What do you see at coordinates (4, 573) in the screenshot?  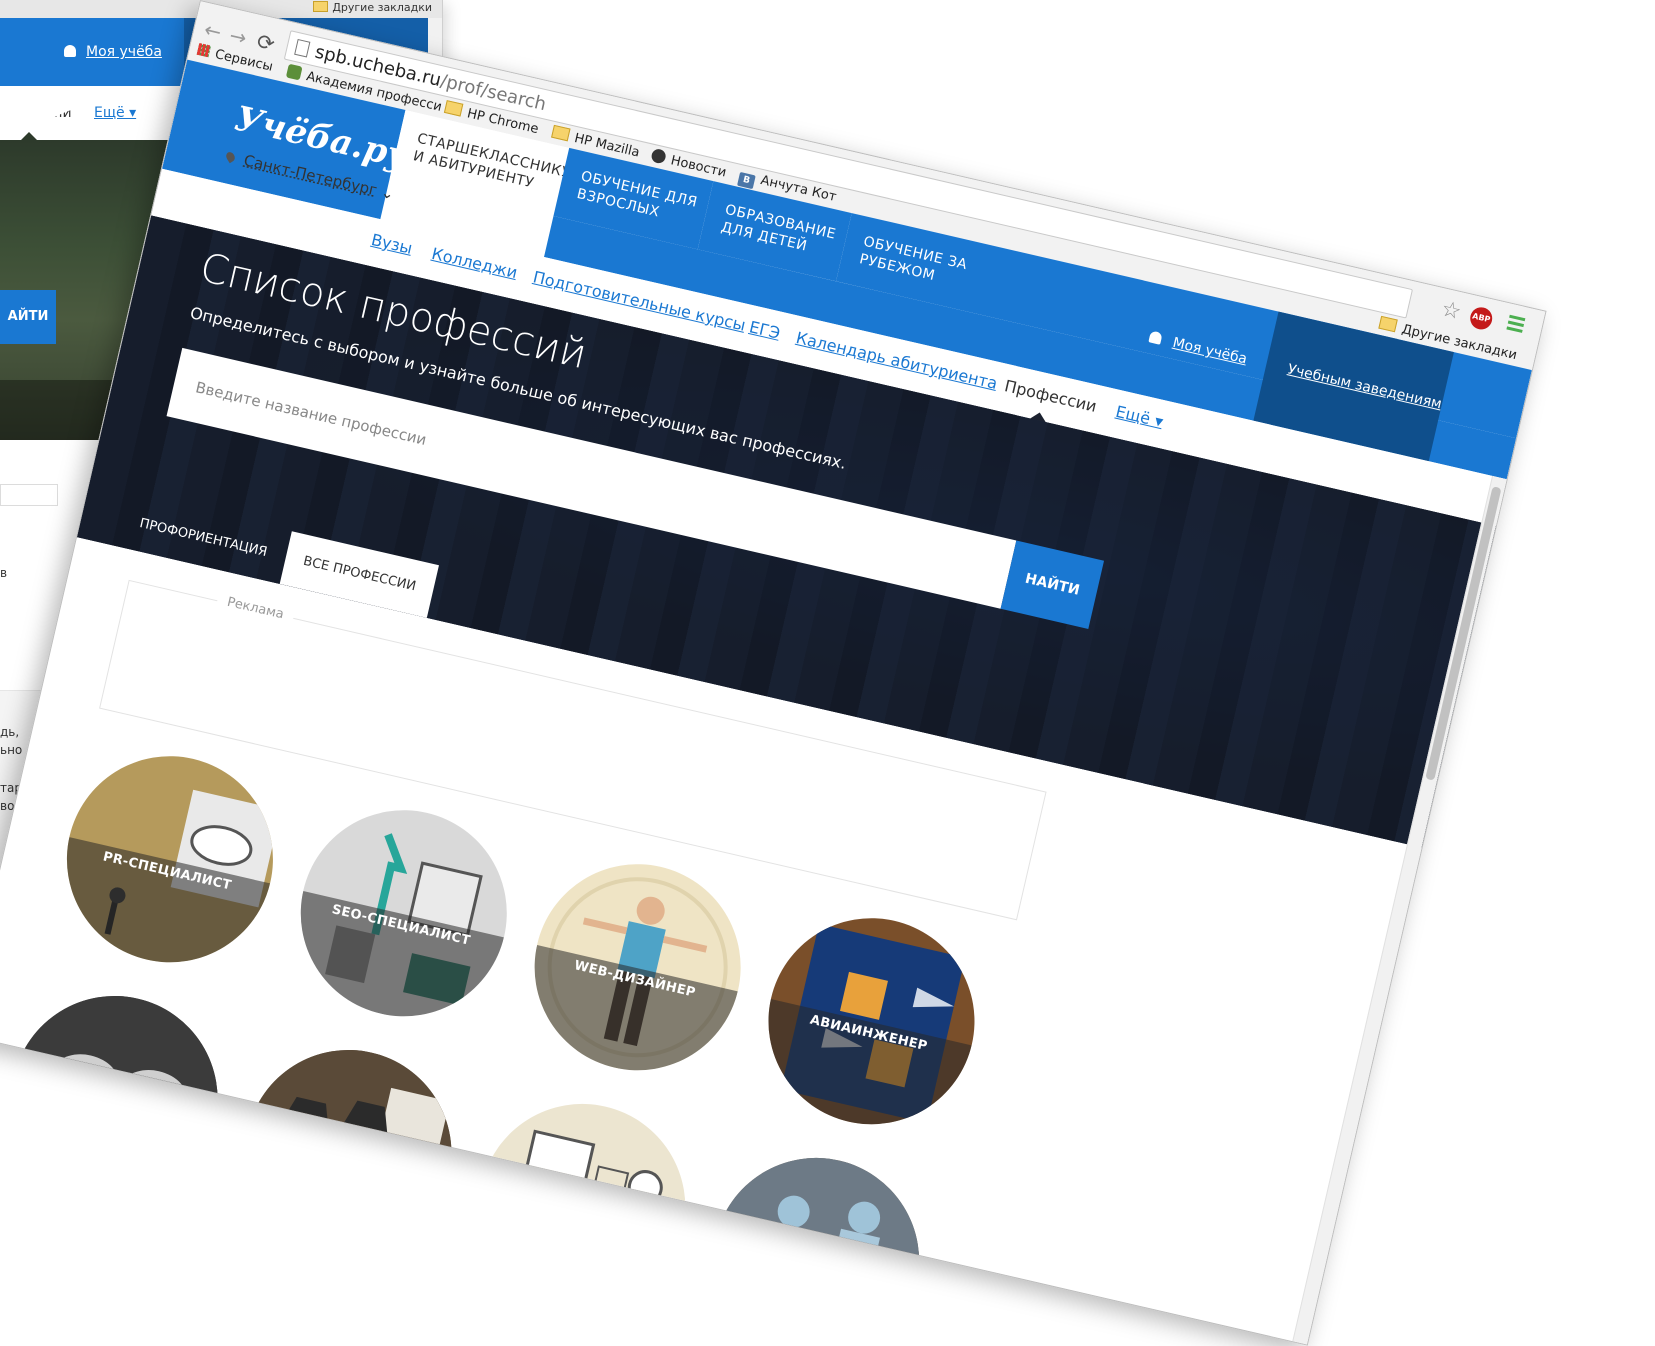 I see `bg-text-line: в` at bounding box center [4, 573].